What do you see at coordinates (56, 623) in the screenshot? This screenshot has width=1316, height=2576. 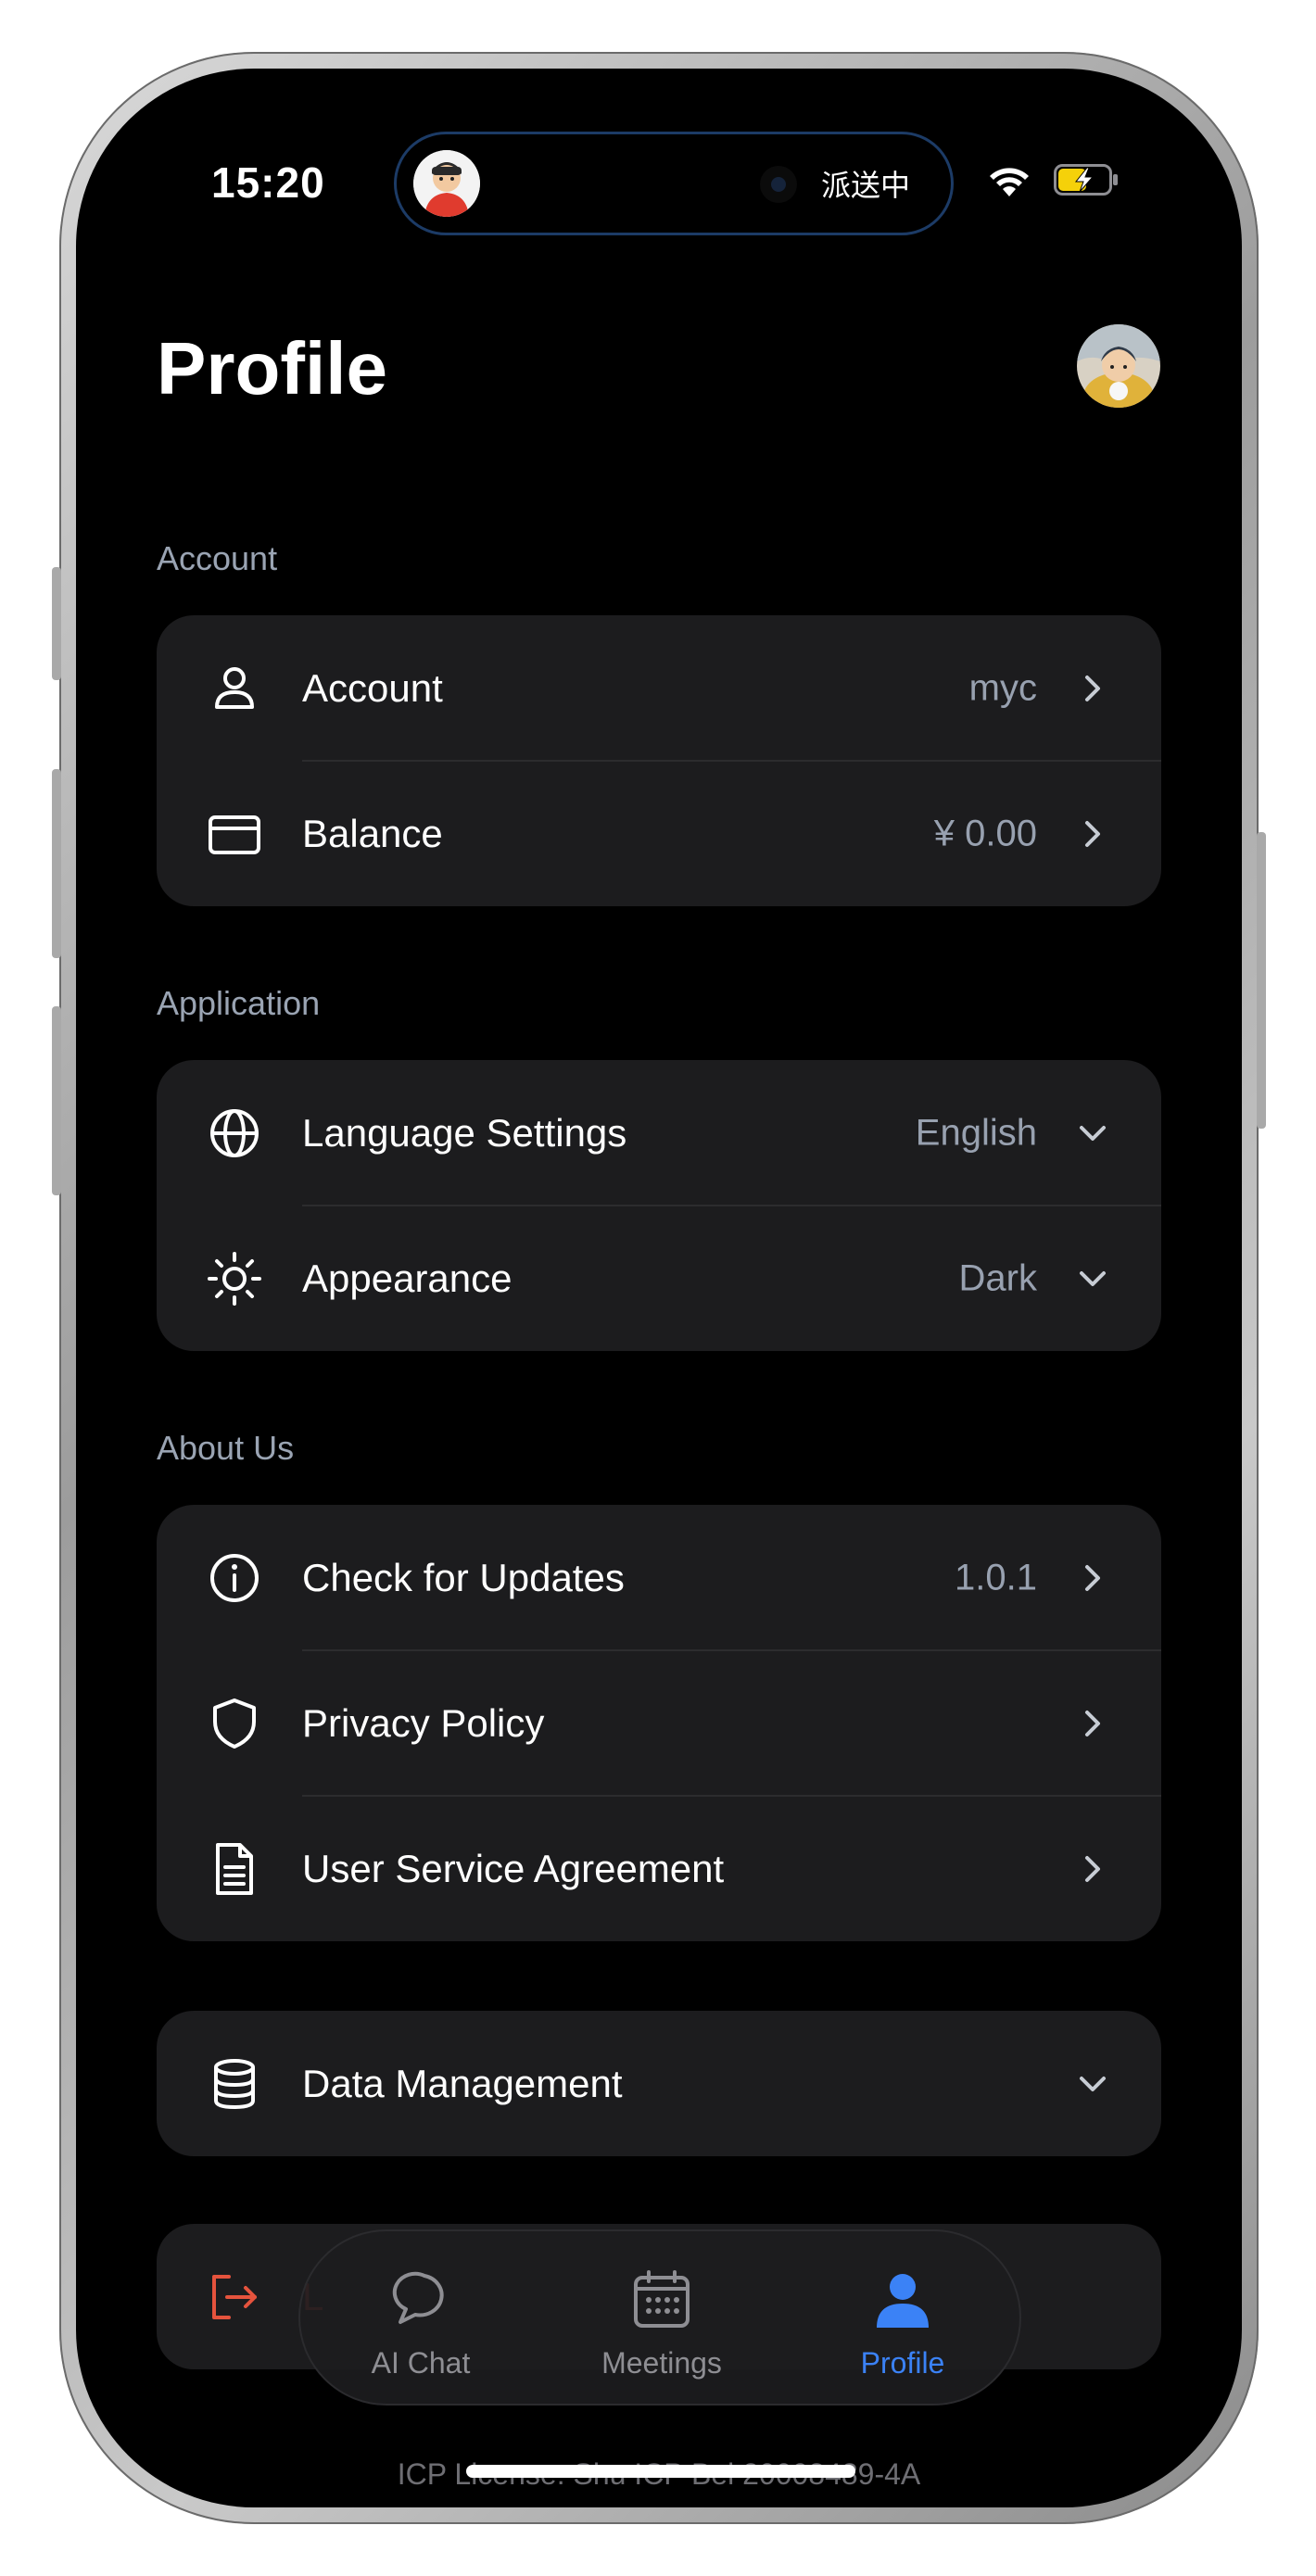 I see `action-button` at bounding box center [56, 623].